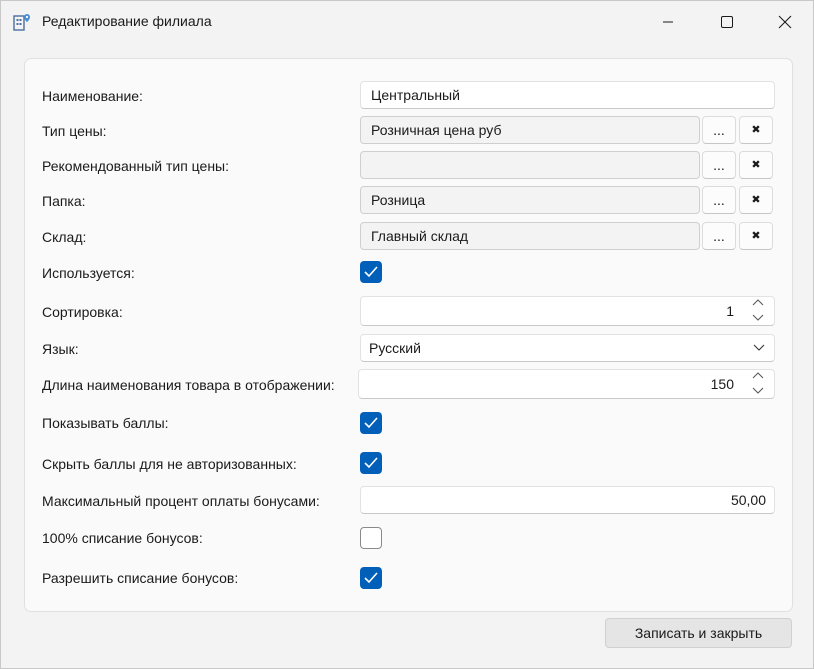 The image size is (814, 669). What do you see at coordinates (21, 22) in the screenshot?
I see `building-map-icon` at bounding box center [21, 22].